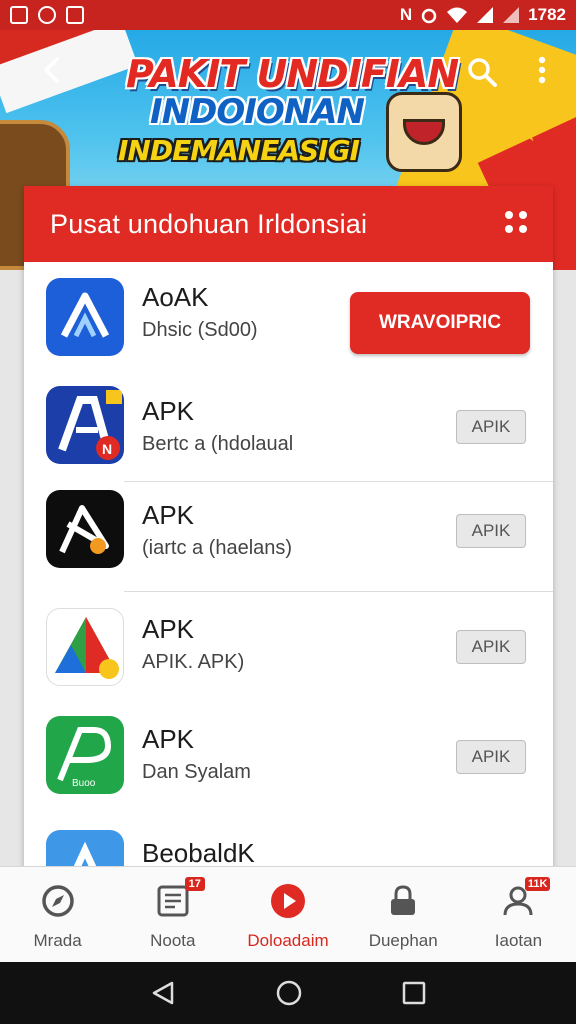 This screenshot has width=576, height=1024. What do you see at coordinates (85, 529) in the screenshot?
I see `app-icon-black` at bounding box center [85, 529].